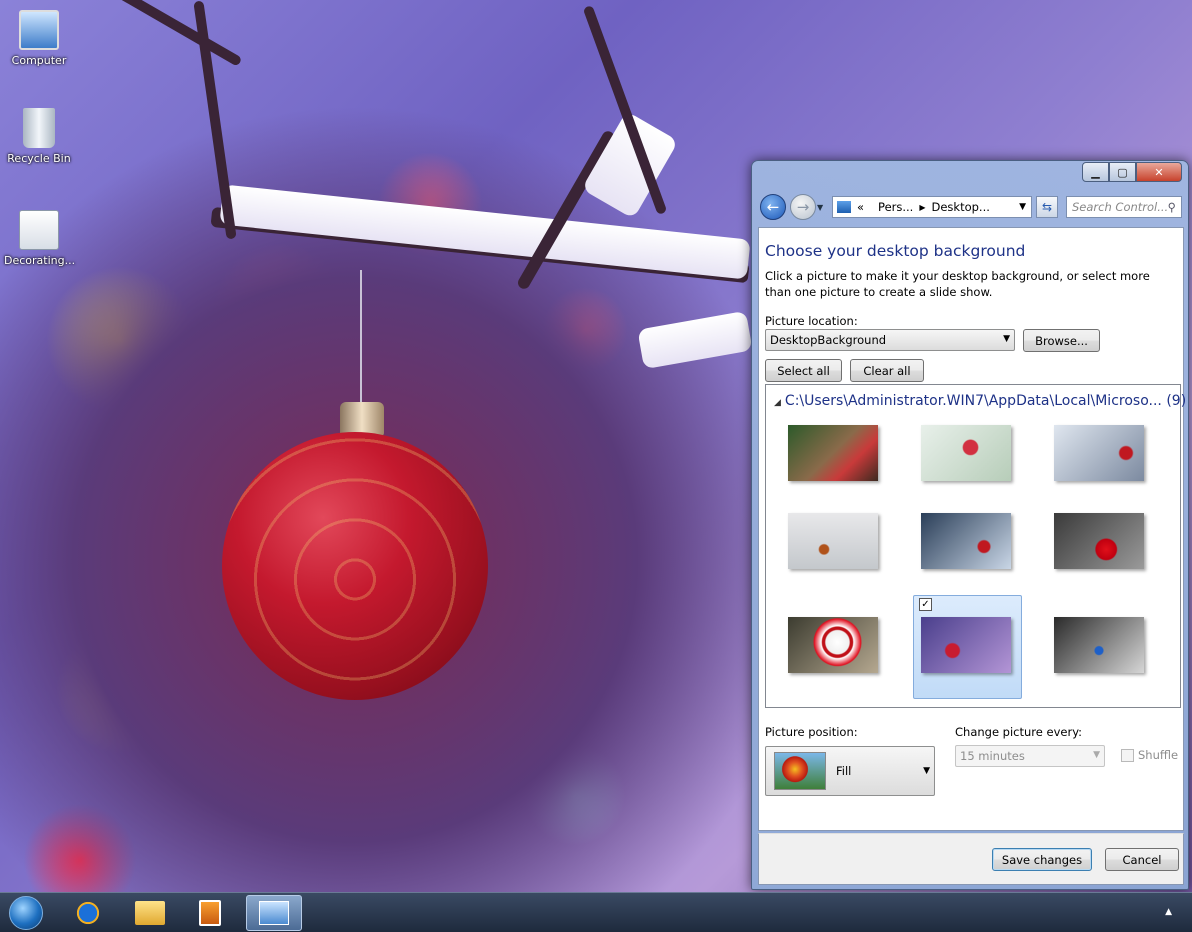  I want to click on document-icon, so click(39, 230).